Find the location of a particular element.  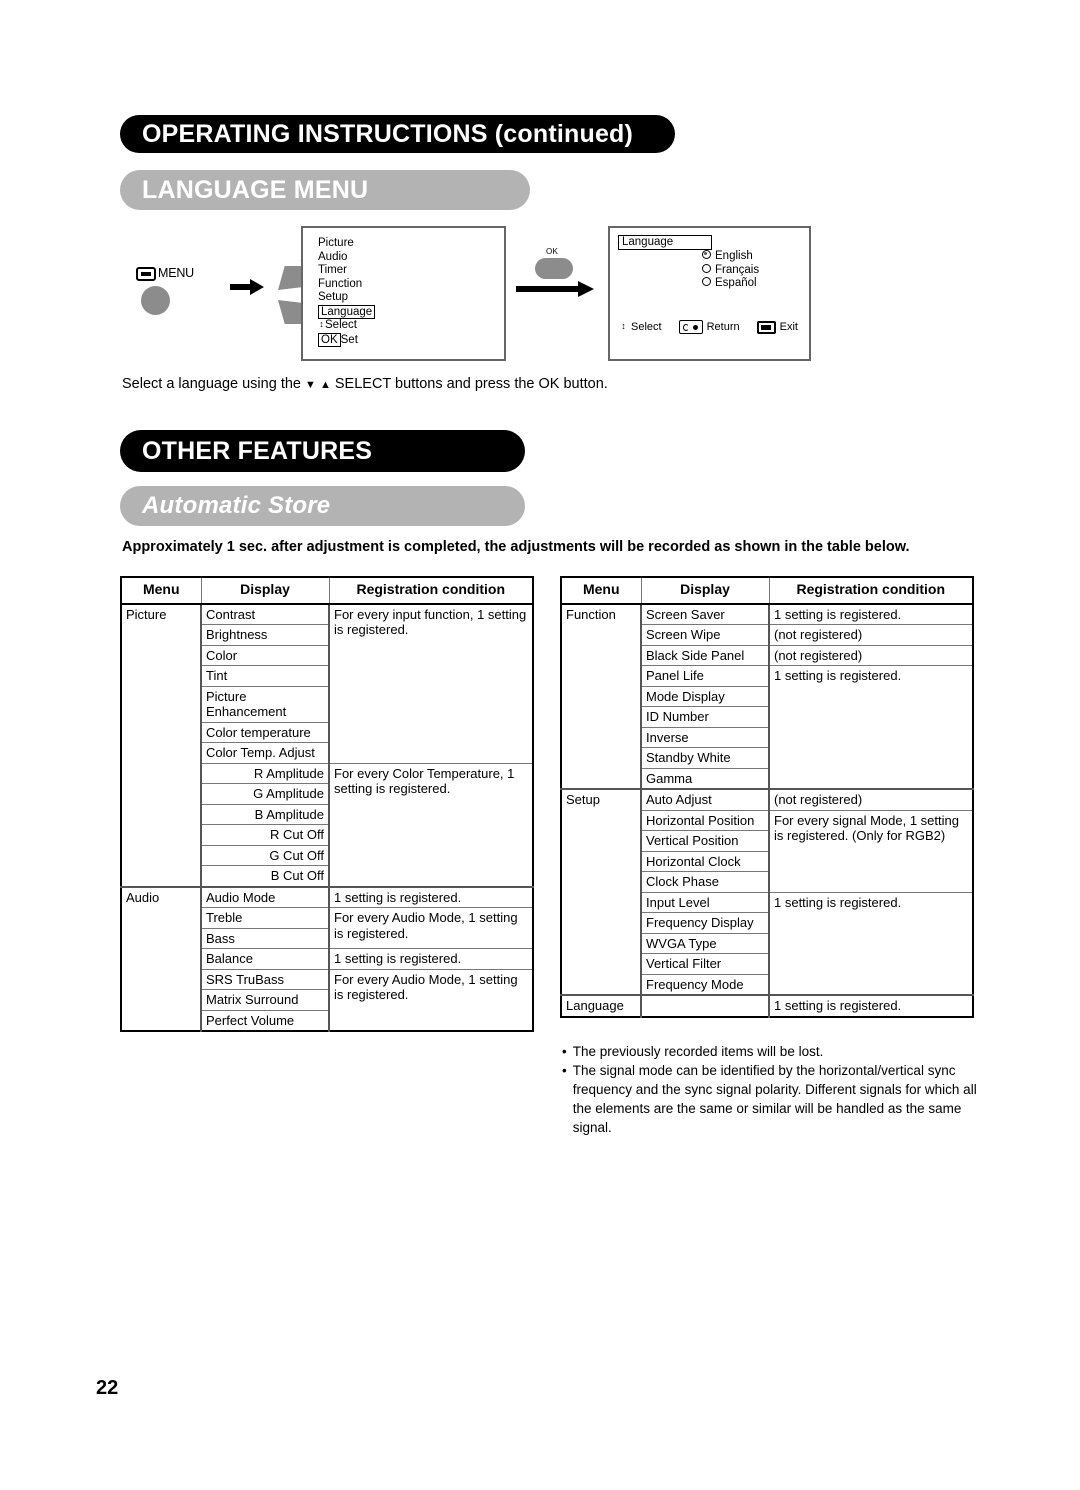

select-up-triangle-icon: ▲ is located at coordinates (325, 385).